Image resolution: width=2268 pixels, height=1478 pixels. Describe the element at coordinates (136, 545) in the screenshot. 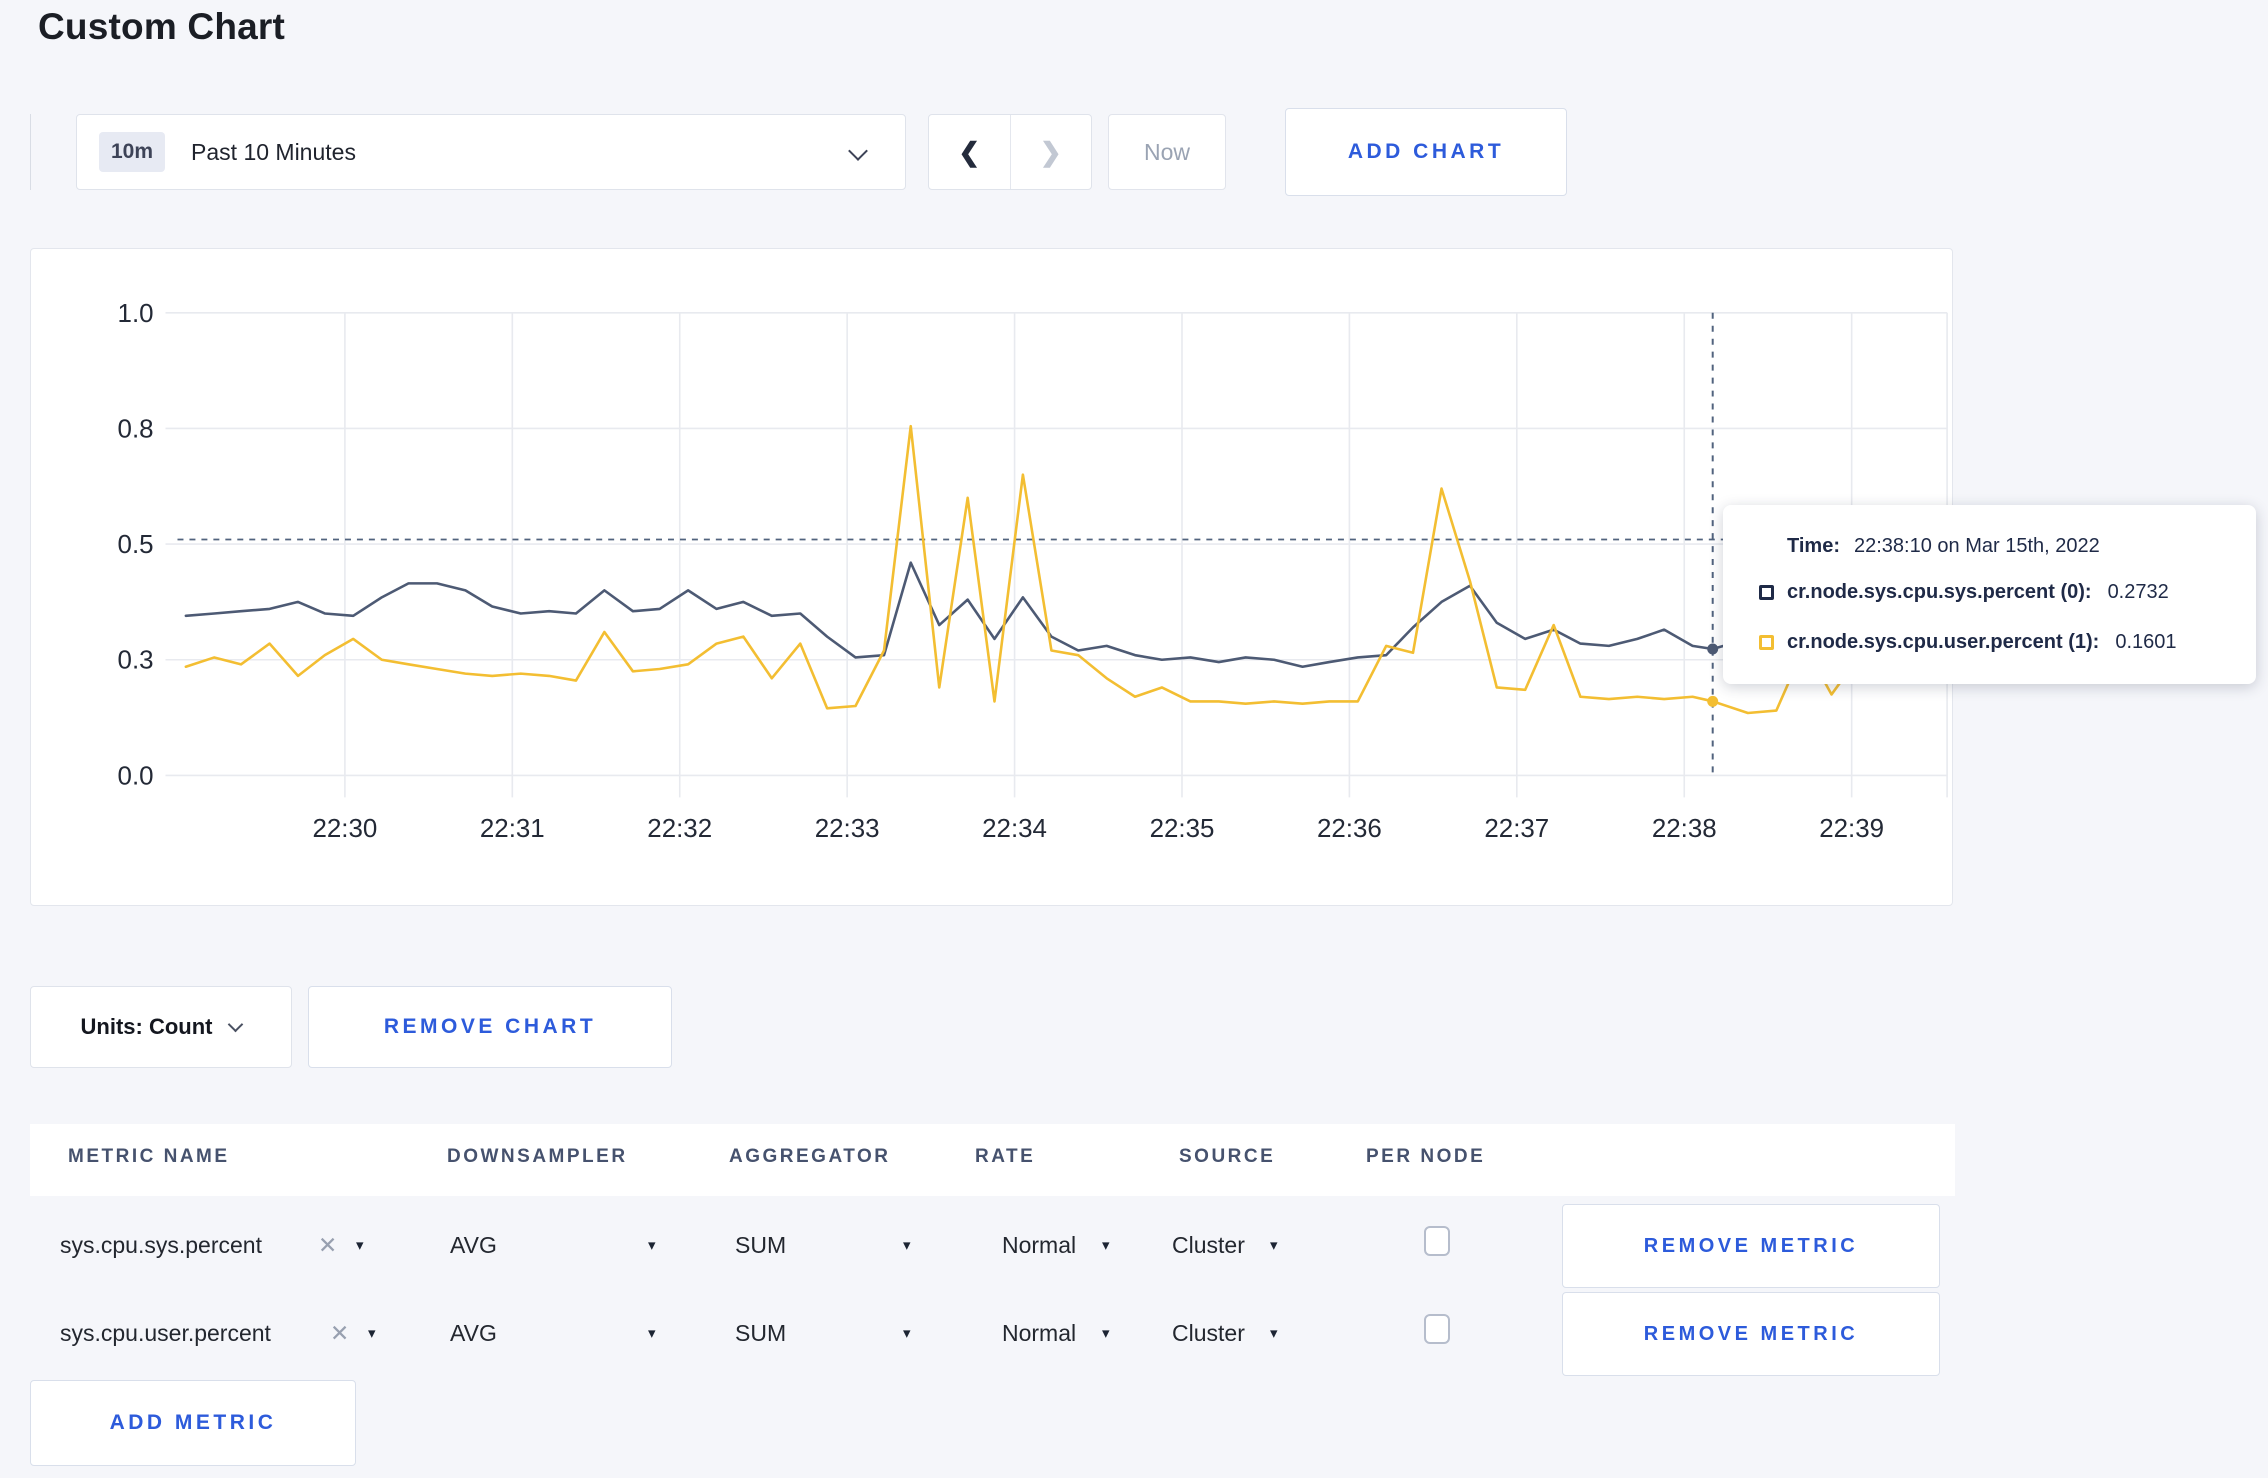

I see `y-axis-tick-label: 0.5` at that location.